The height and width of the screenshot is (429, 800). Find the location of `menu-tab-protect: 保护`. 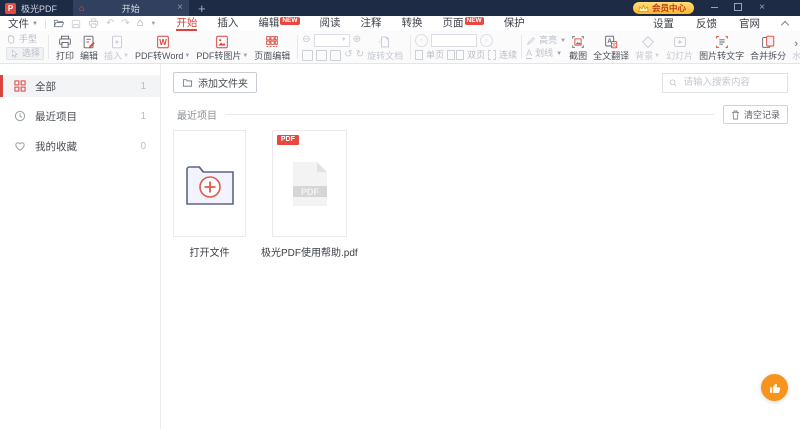

menu-tab-protect: 保护 is located at coordinates (514, 23).